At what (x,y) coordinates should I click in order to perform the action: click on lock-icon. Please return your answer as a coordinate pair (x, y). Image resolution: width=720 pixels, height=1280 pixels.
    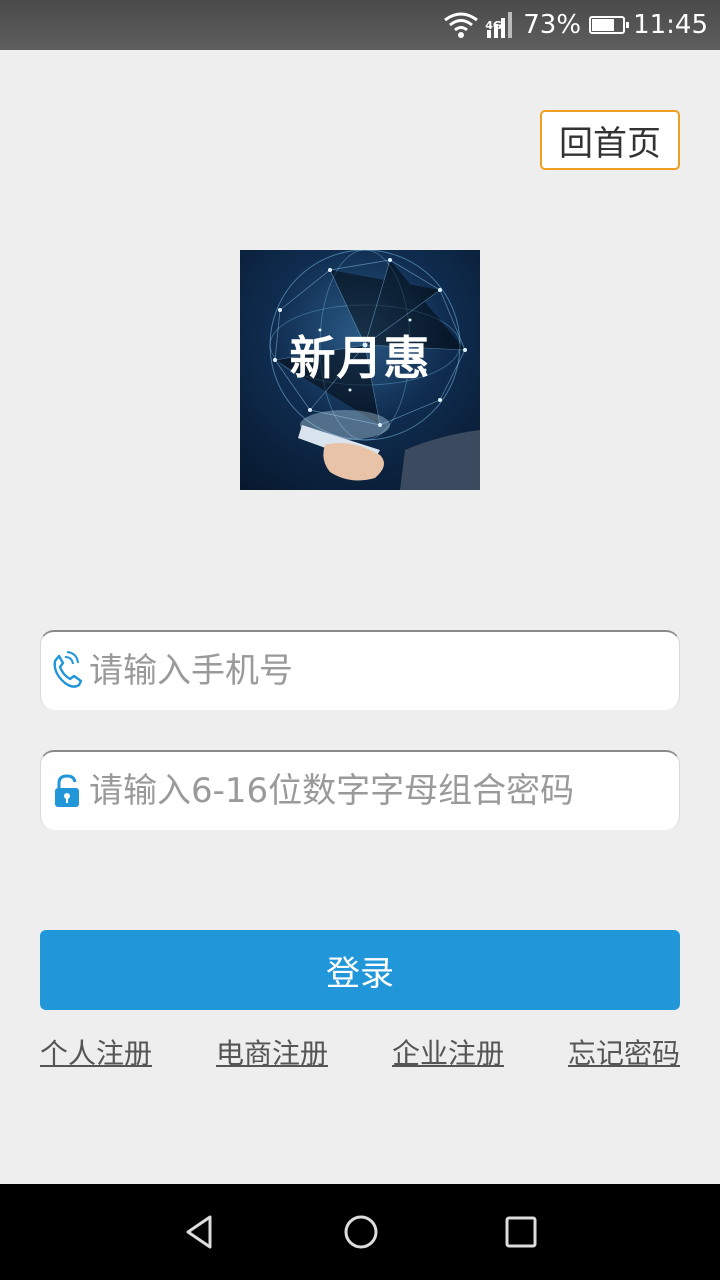
    Looking at the image, I should click on (67, 791).